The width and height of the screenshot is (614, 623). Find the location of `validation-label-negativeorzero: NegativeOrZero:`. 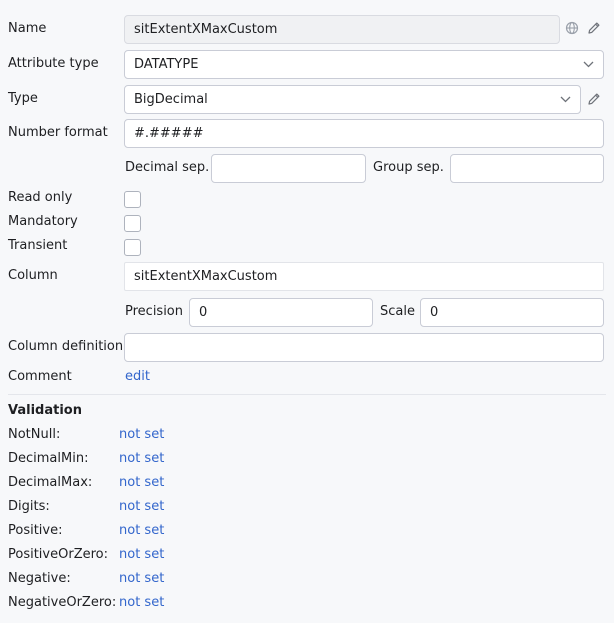

validation-label-negativeorzero: NegativeOrZero: is located at coordinates (62, 602).